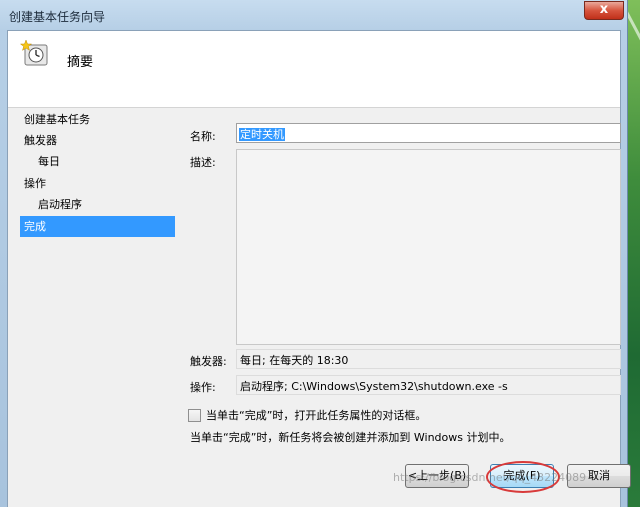 This screenshot has width=640, height=507. Describe the element at coordinates (203, 387) in the screenshot. I see `action-label: 操作:` at that location.